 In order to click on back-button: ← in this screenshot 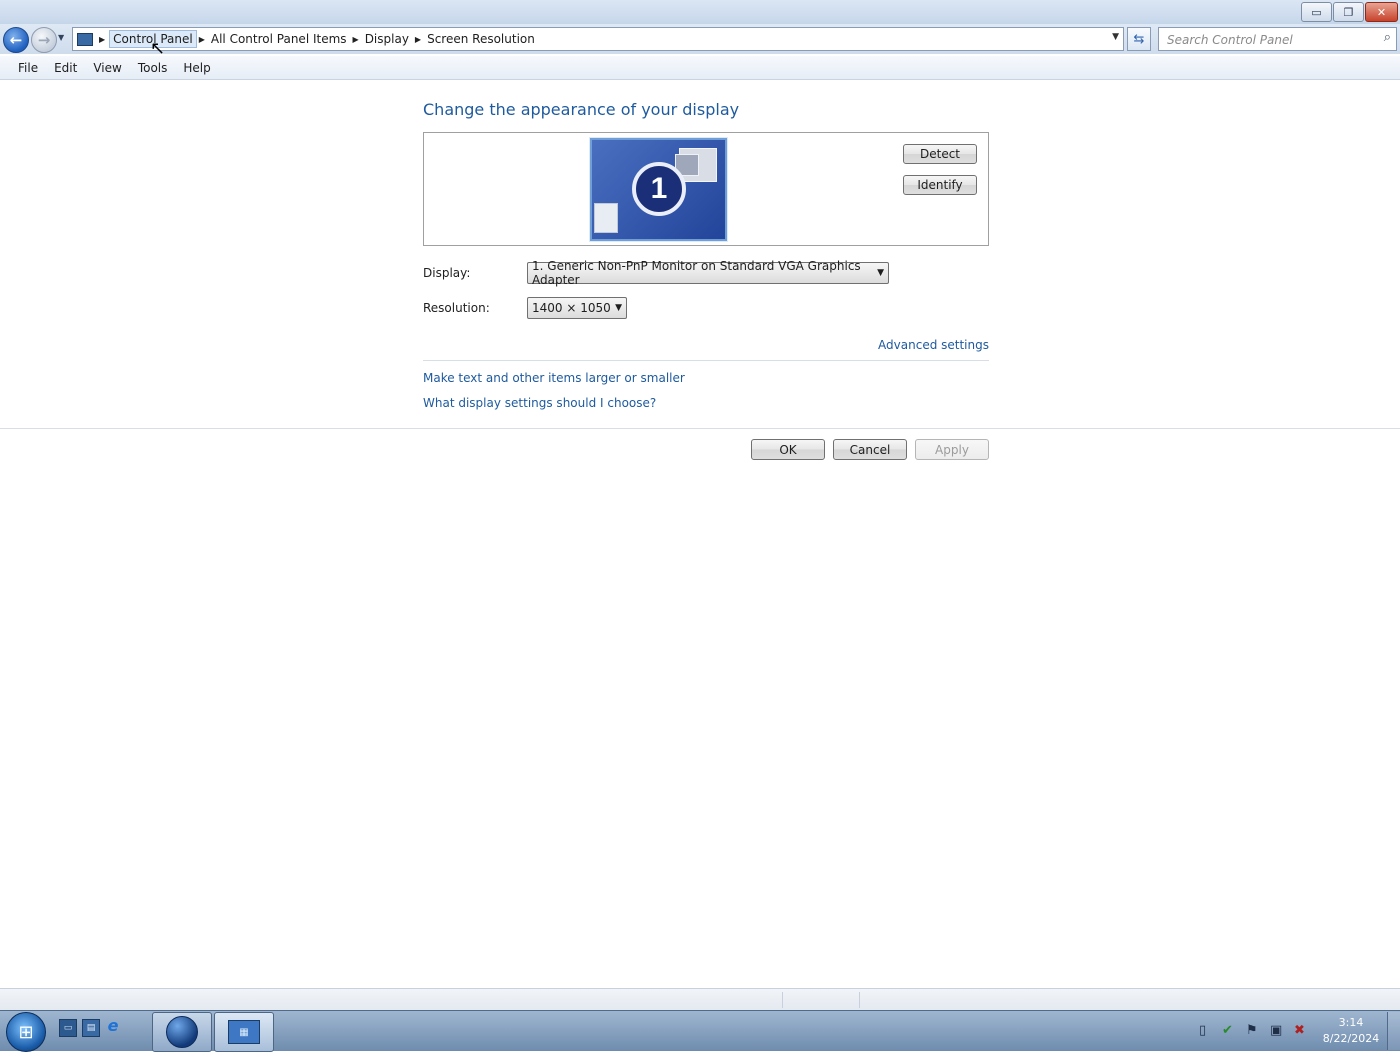, I will do `click(16, 40)`.